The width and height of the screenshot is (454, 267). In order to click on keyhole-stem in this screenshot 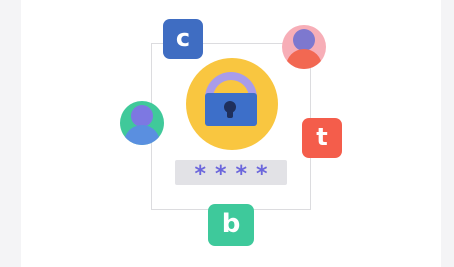, I will do `click(230, 113)`.